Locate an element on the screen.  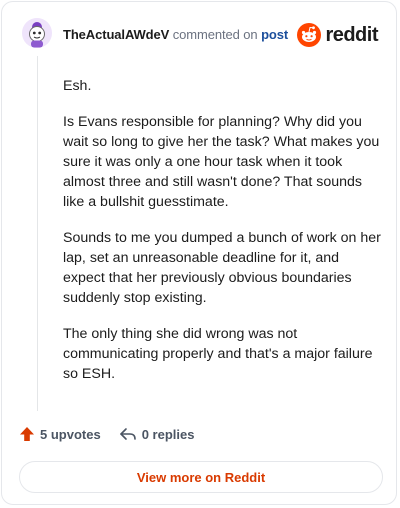
reply-arrow-icon is located at coordinates (127, 434).